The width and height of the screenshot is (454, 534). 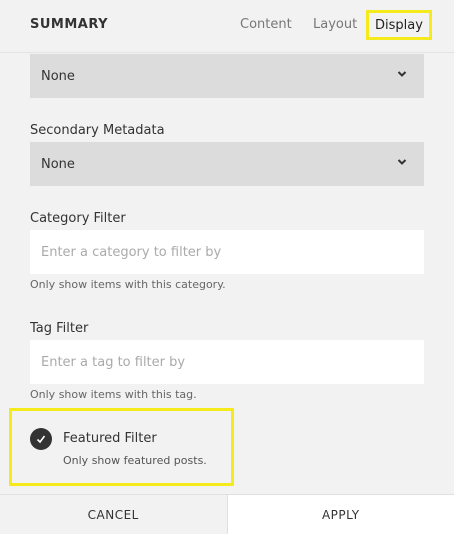 What do you see at coordinates (58, 76) in the screenshot?
I see `primary-metadata-value: None` at bounding box center [58, 76].